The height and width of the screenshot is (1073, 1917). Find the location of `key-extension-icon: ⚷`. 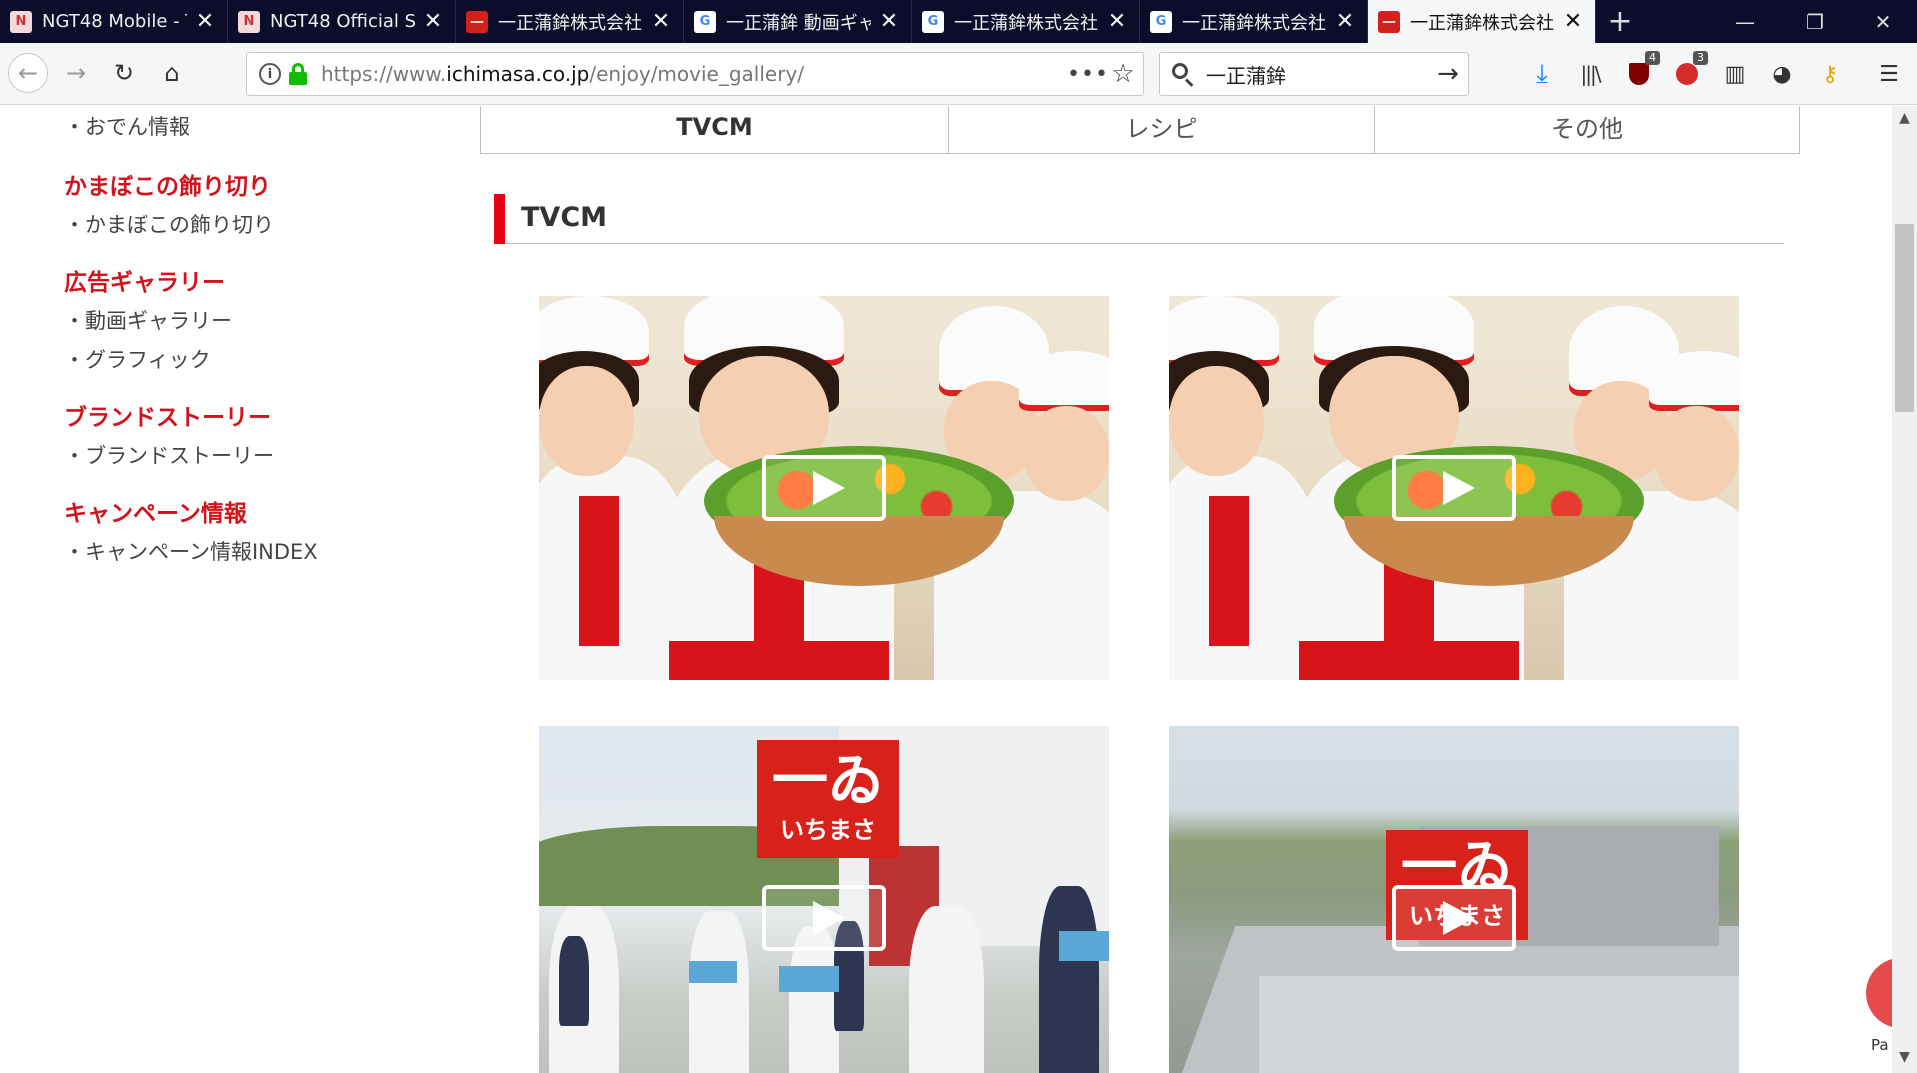

key-extension-icon: ⚷ is located at coordinates (1830, 74).